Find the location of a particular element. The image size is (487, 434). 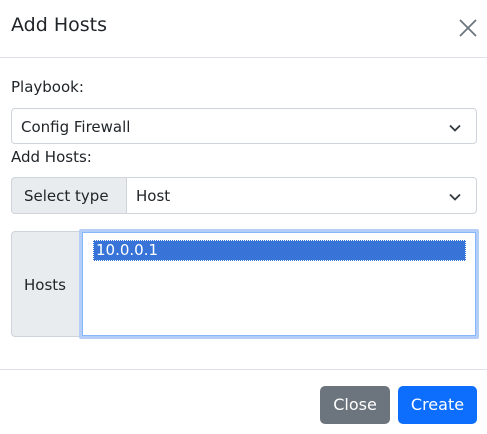

modal-header: Add Hosts is located at coordinates (243, 29).